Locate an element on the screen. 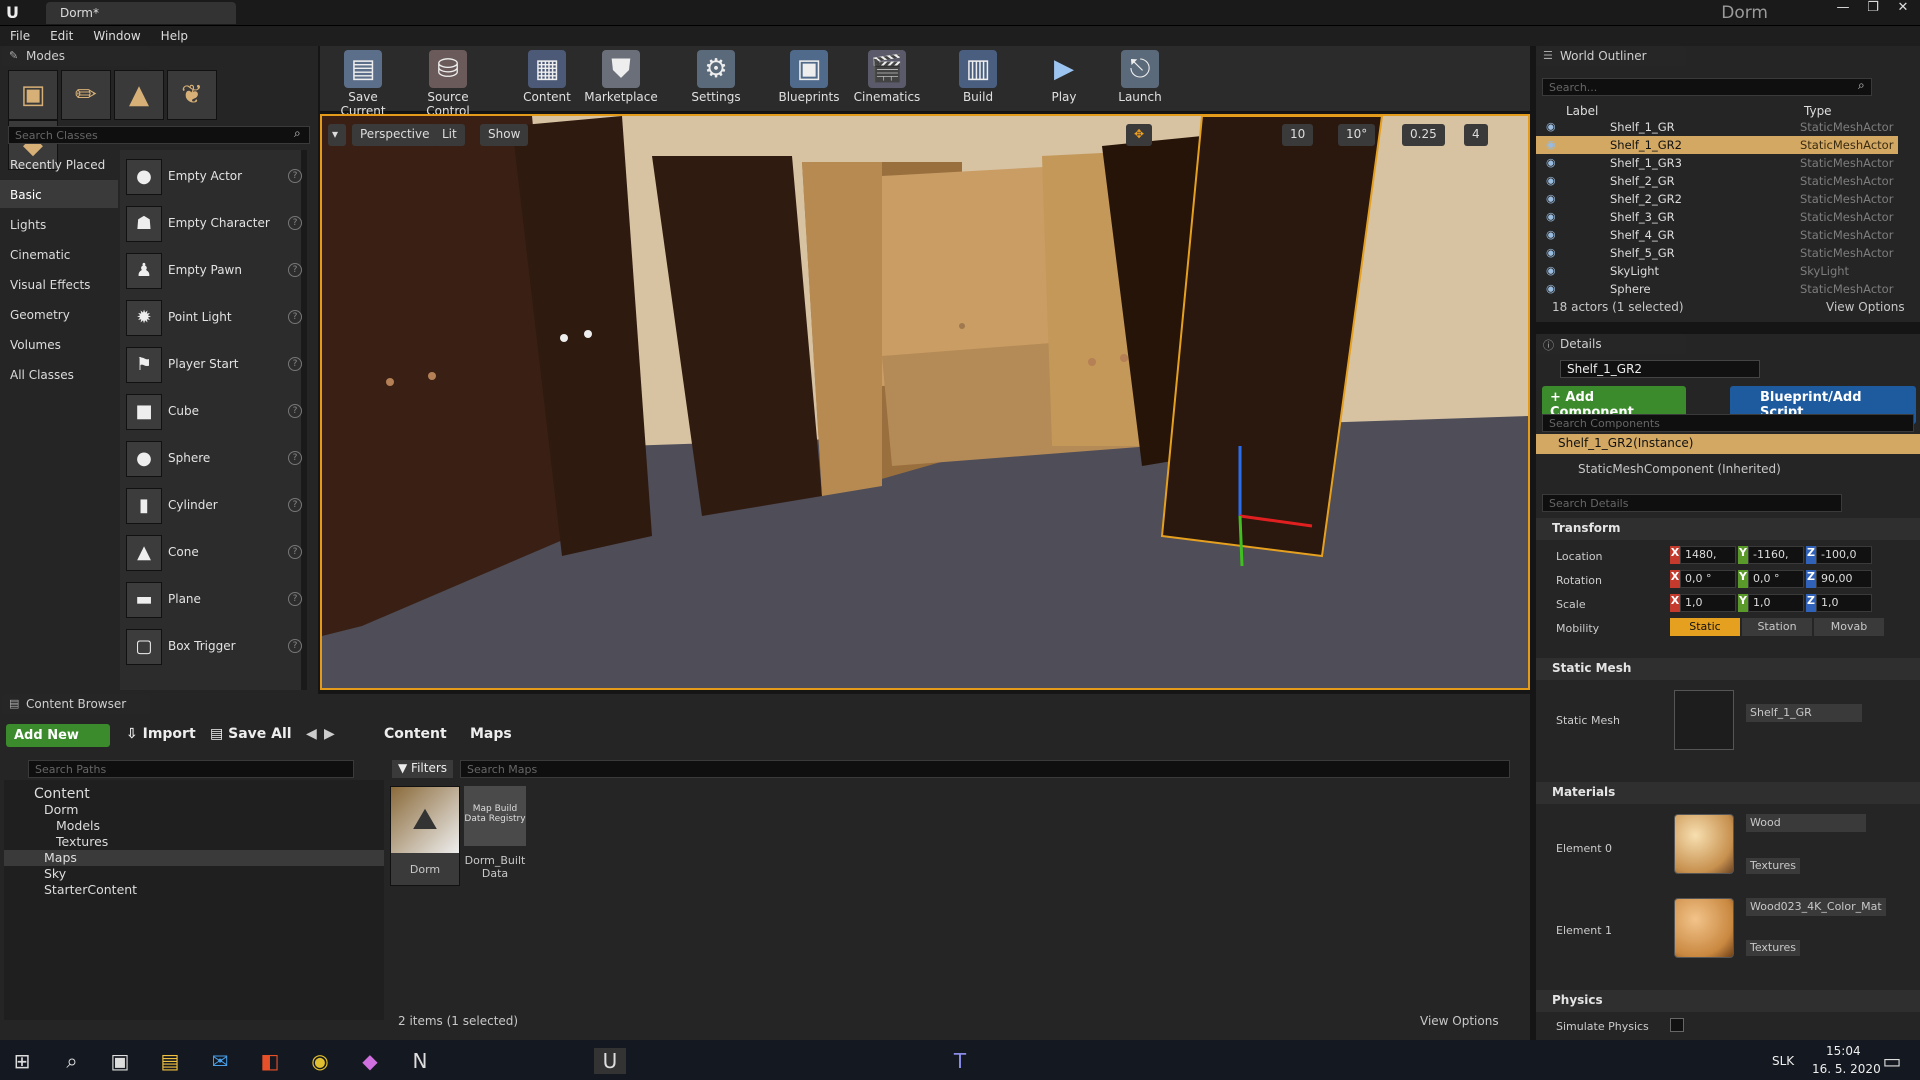 This screenshot has height=1080, width=1920. class-cube: ■ Cube? is located at coordinates (212, 413).